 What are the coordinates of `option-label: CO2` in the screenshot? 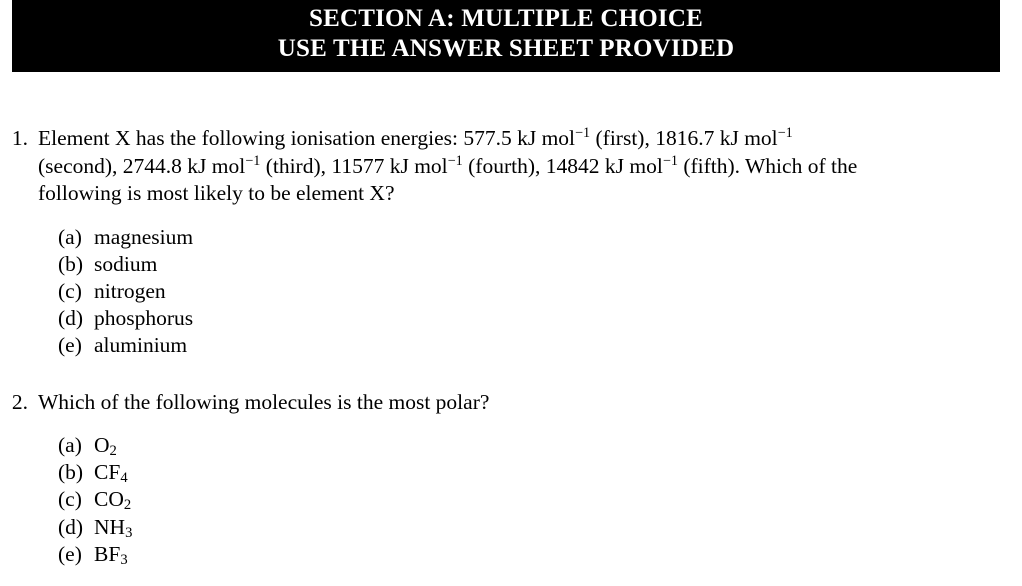 It's located at (112, 499).